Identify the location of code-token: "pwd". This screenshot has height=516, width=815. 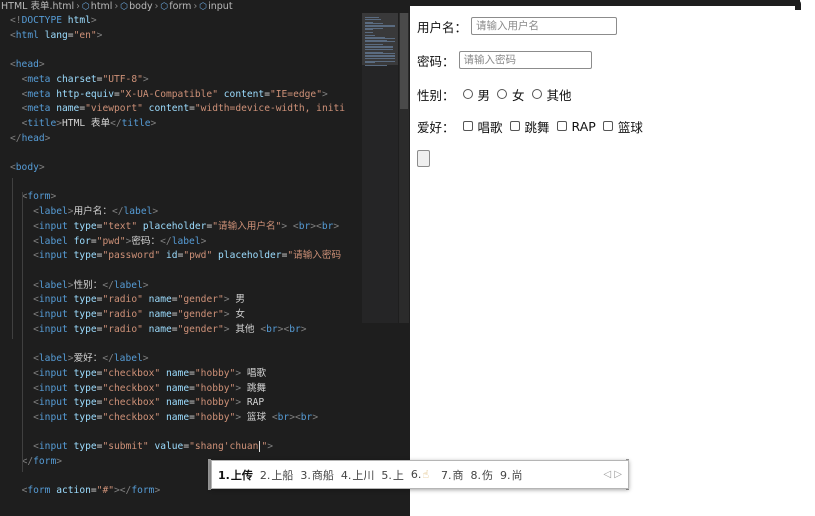
(111, 241).